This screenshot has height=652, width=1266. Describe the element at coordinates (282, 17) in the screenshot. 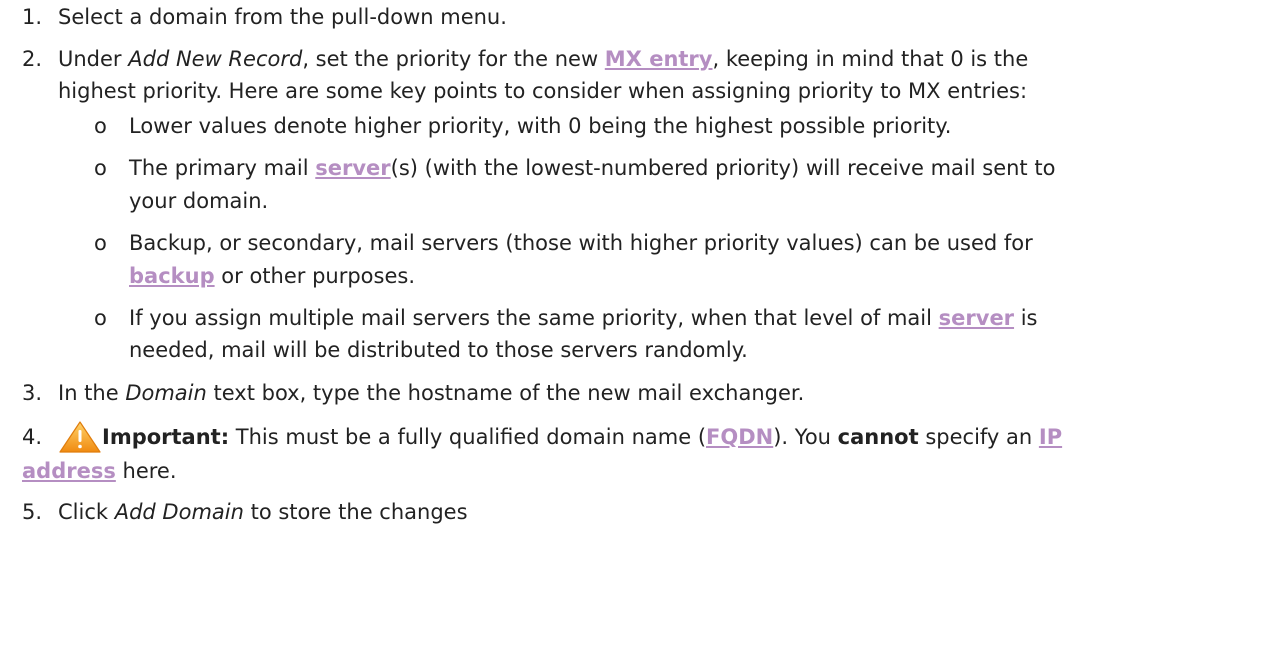

I see `step-text: Select a domain from the pull-down menu.` at that location.